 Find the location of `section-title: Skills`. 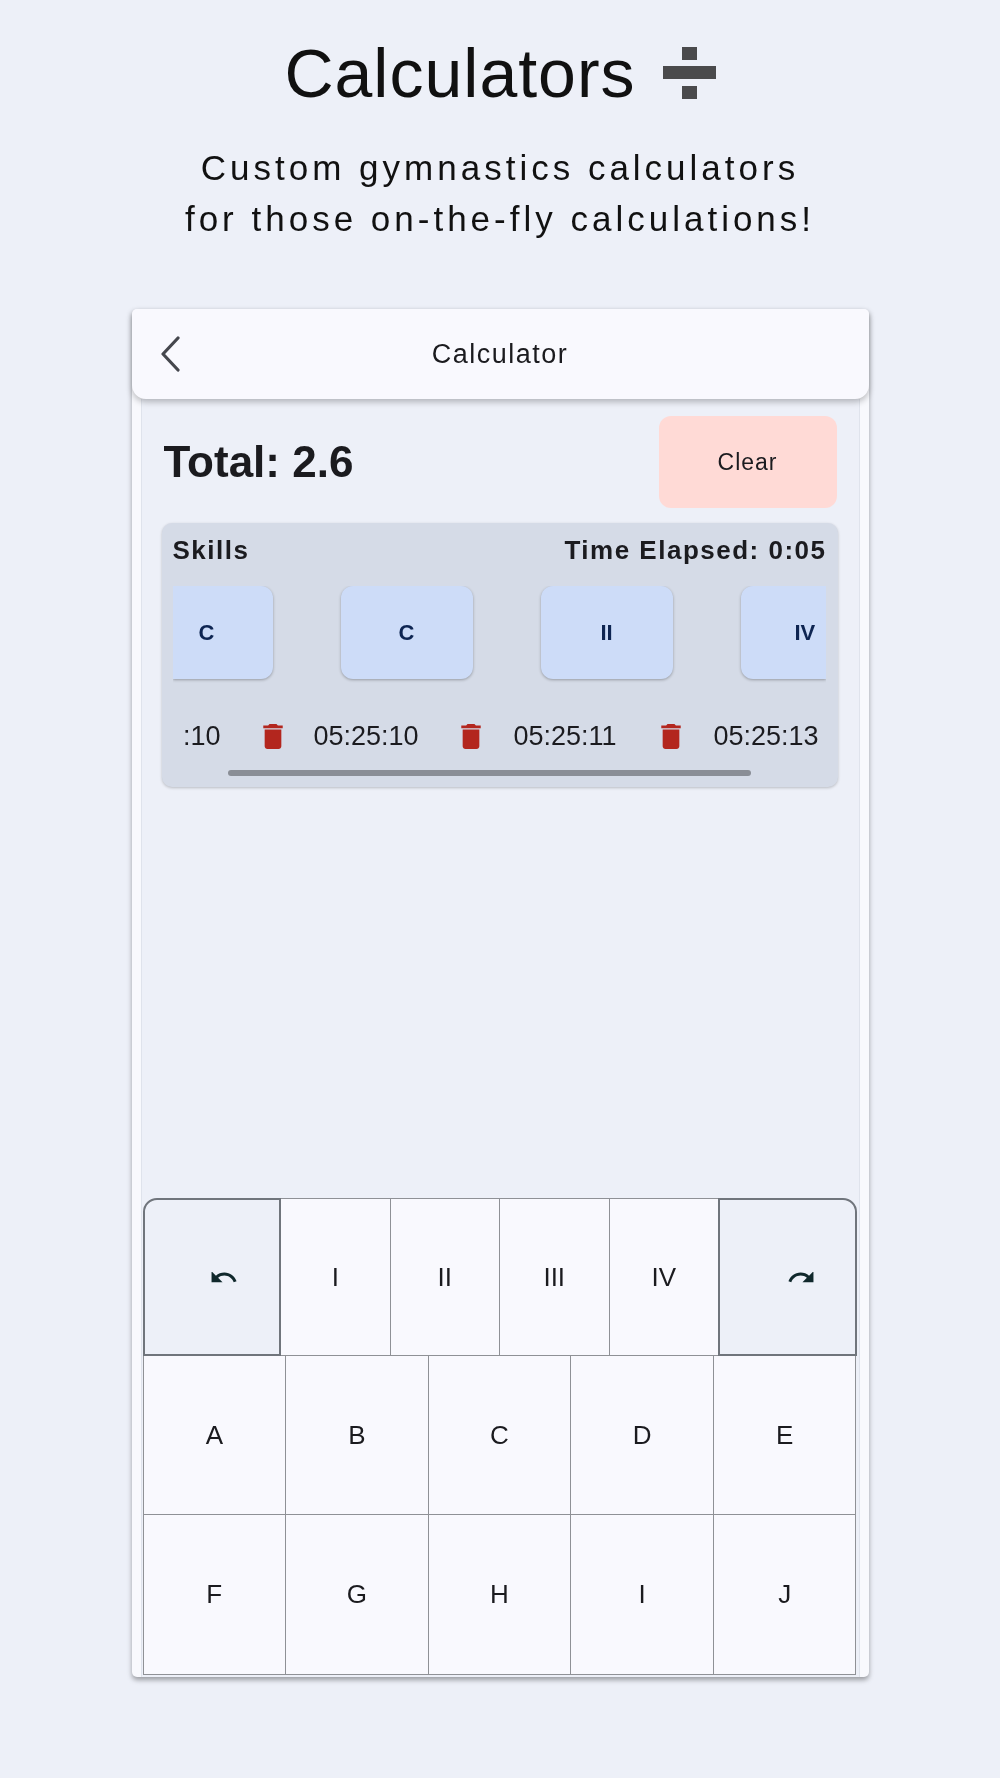

section-title: Skills is located at coordinates (211, 550).